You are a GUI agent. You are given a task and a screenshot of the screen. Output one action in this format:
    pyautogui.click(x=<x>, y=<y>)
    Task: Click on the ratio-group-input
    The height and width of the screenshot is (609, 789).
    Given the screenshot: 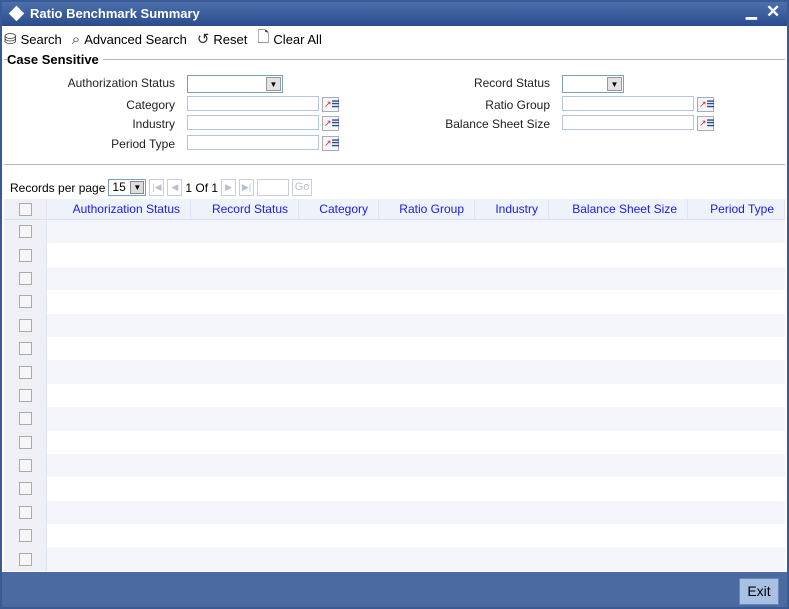 What is the action you would take?
    pyautogui.click(x=628, y=103)
    